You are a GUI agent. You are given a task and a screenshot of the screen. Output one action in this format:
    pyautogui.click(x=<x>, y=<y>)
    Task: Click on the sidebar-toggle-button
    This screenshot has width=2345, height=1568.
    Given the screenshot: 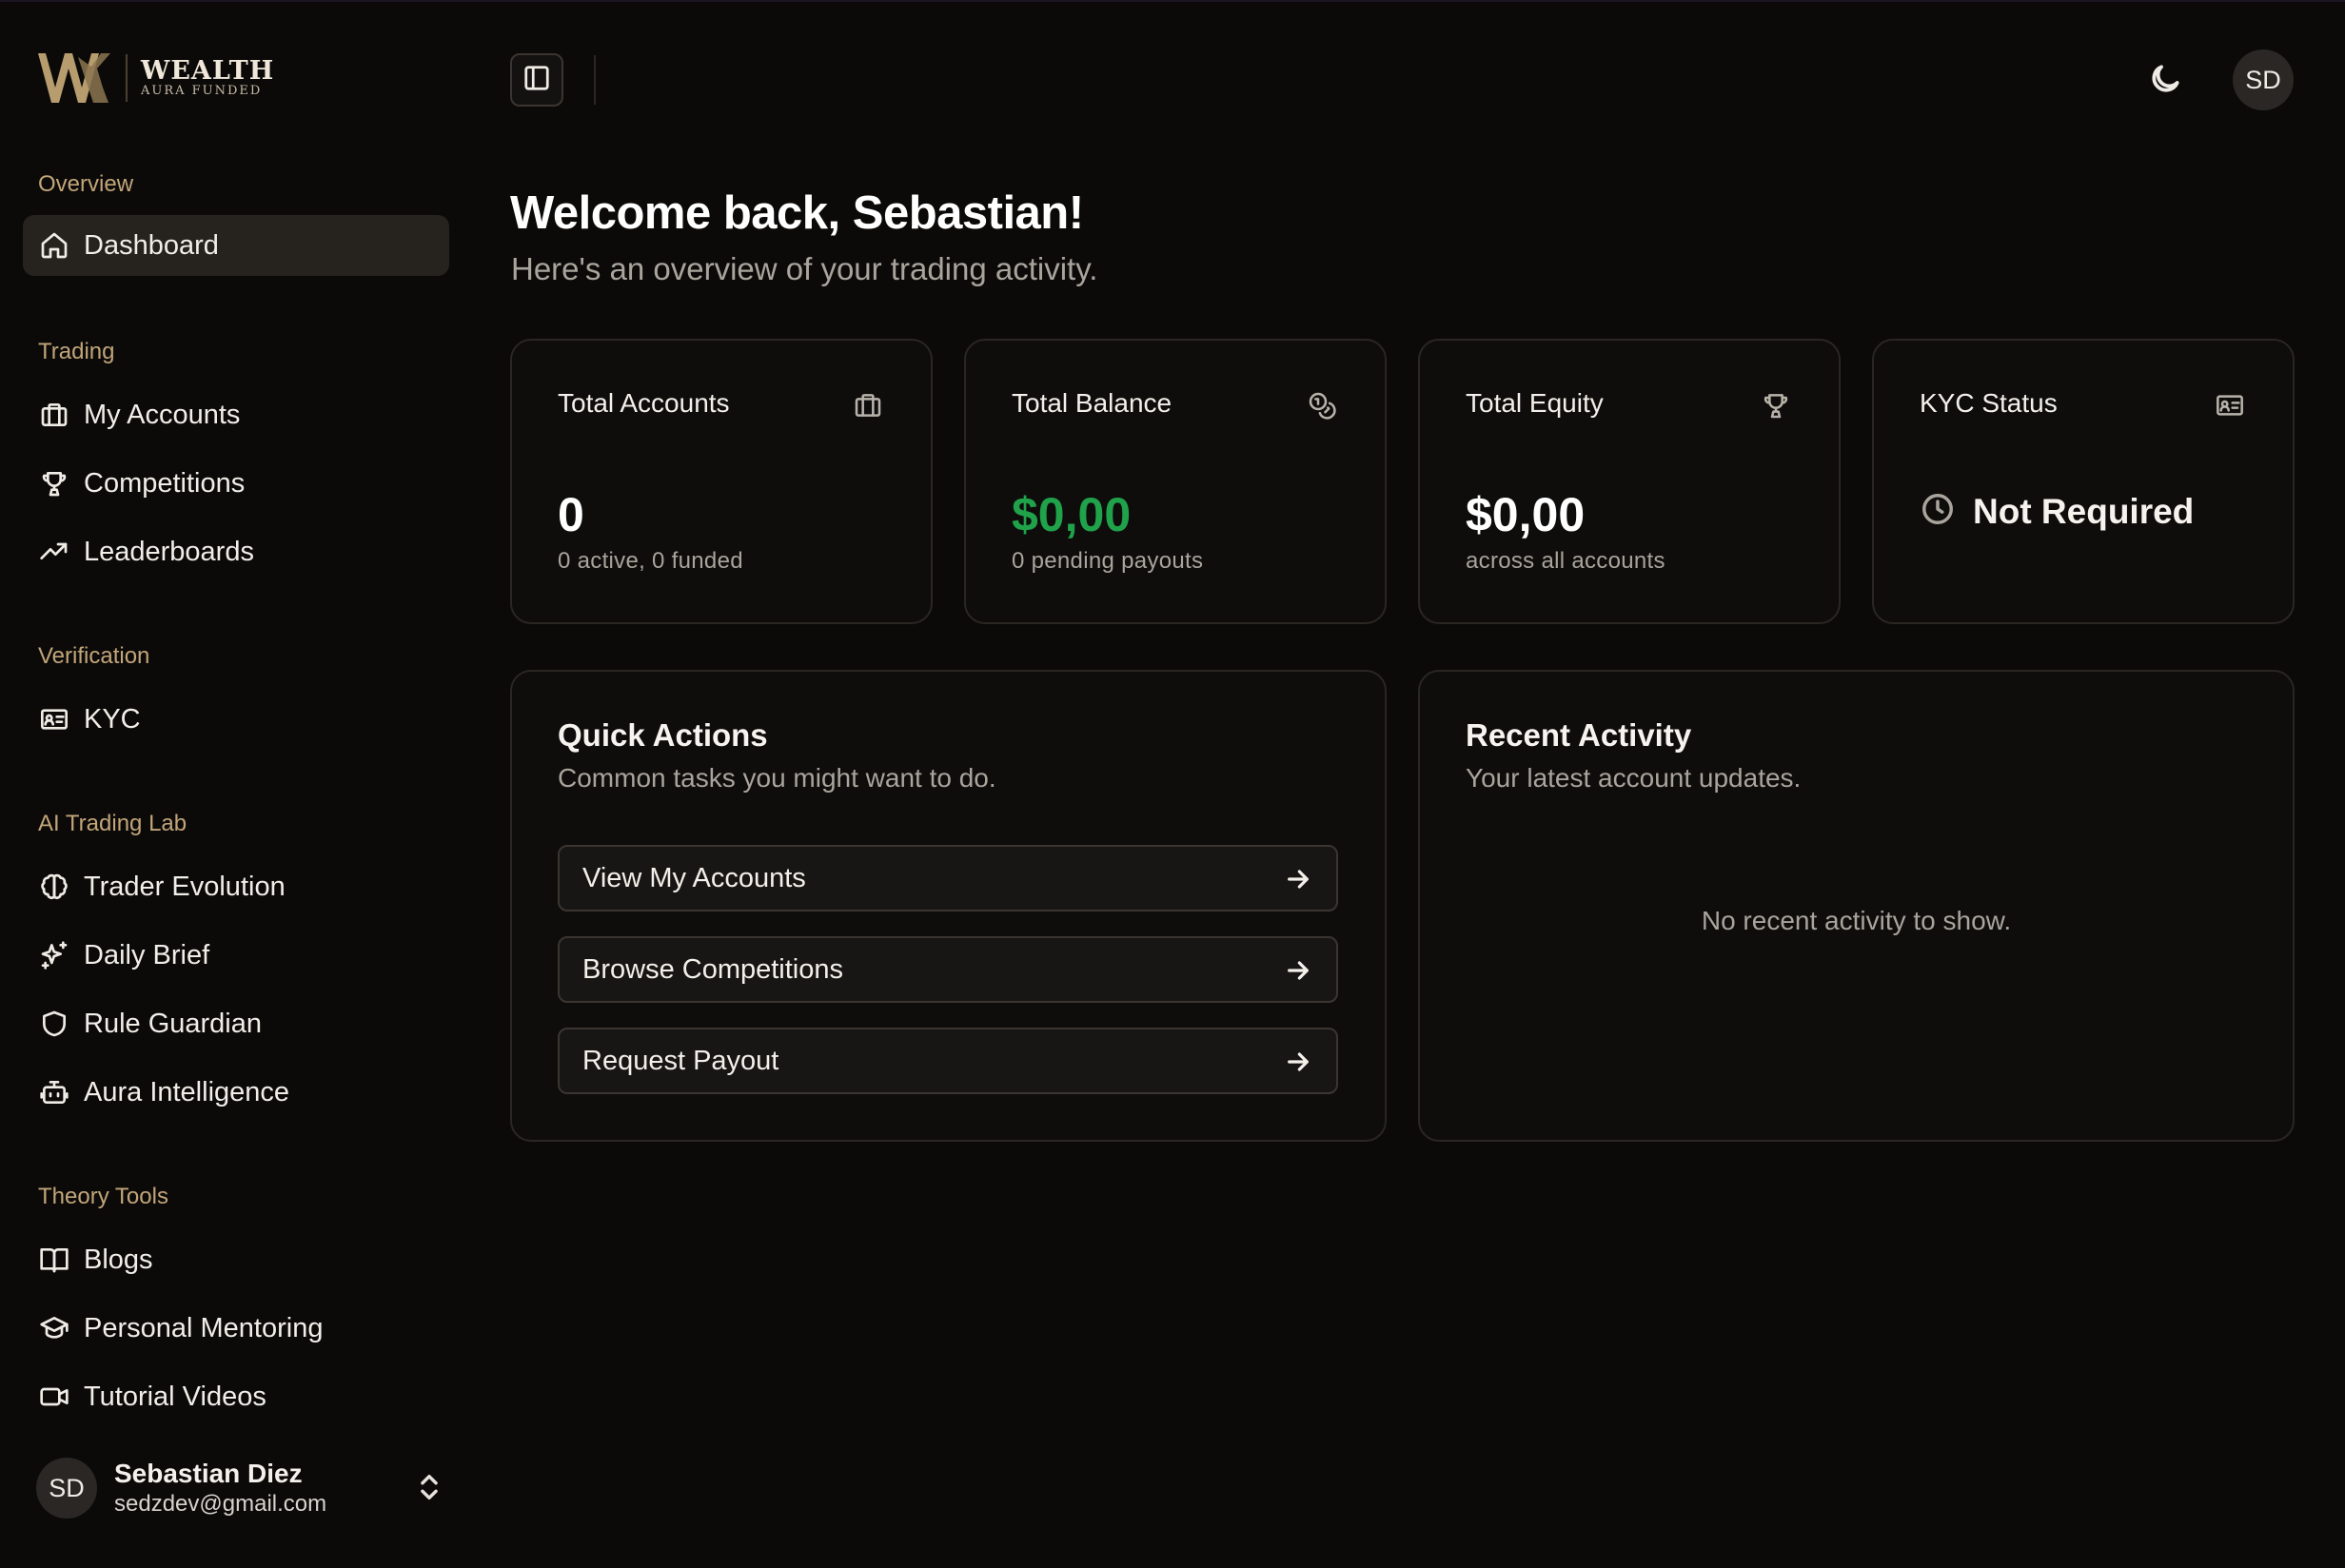 What is the action you would take?
    pyautogui.click(x=536, y=80)
    